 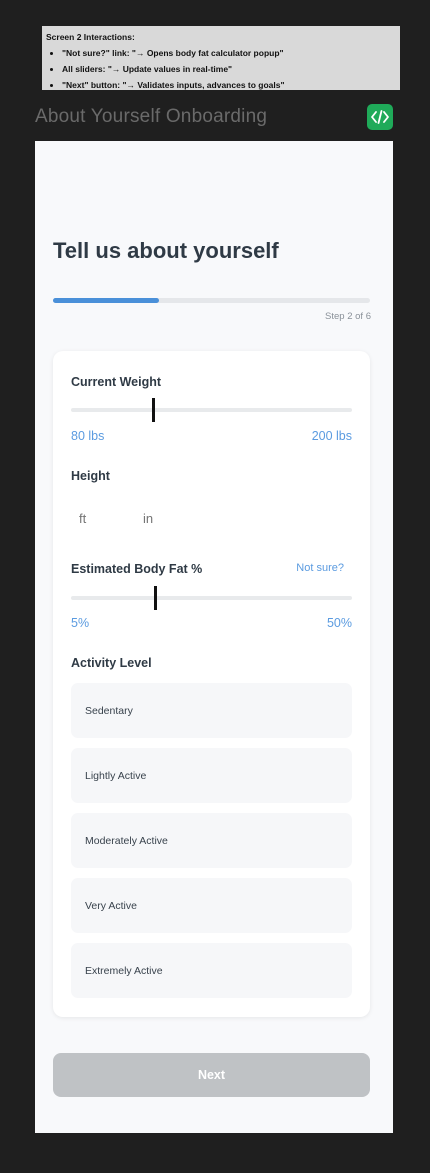 What do you see at coordinates (211, 710) in the screenshot?
I see `activity-option-sedentary: Sedentary` at bounding box center [211, 710].